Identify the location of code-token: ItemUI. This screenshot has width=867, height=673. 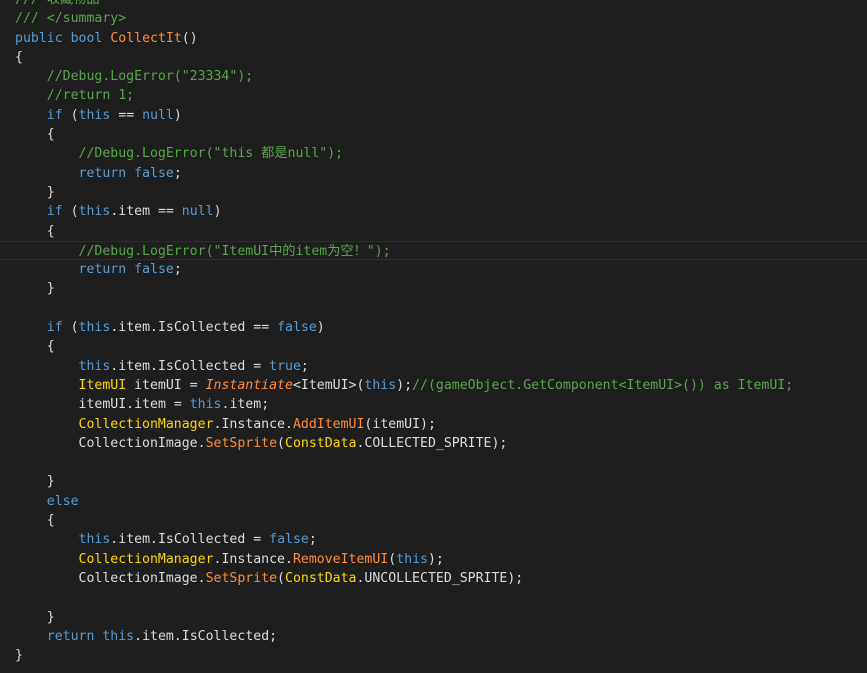
(324, 385).